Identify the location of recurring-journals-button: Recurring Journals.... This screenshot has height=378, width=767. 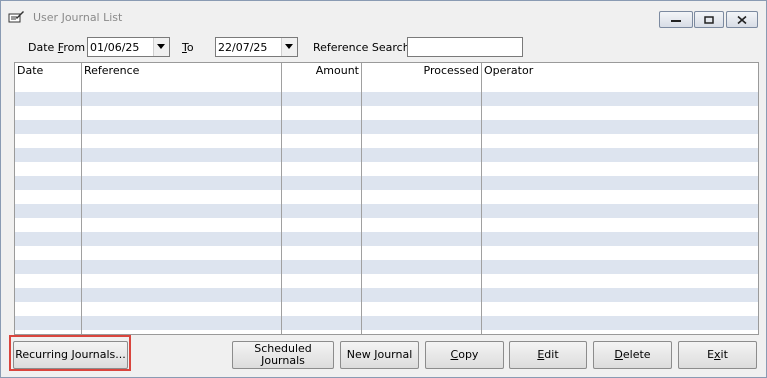
(70, 355).